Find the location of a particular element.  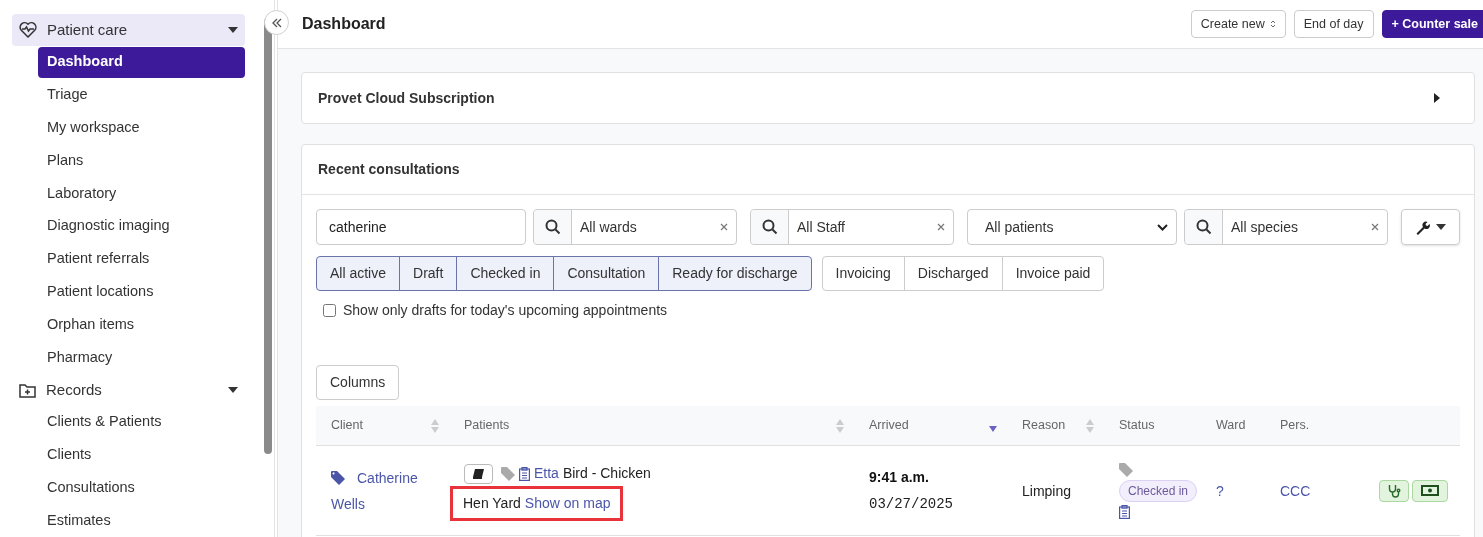

checkbox is located at coordinates (329, 310).